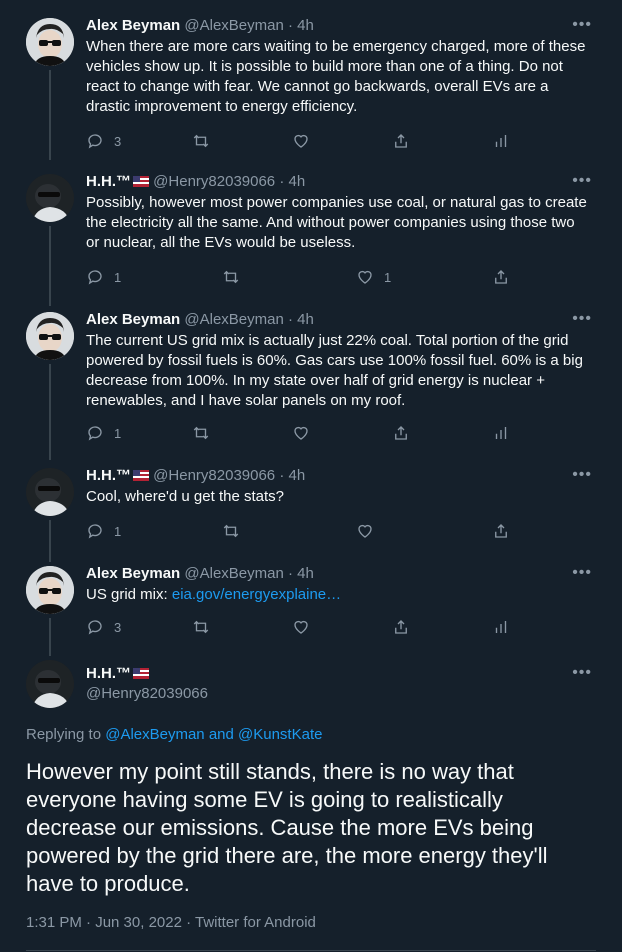 The width and height of the screenshot is (622, 952). What do you see at coordinates (388, 277) in the screenshot?
I see `like-count: 1` at bounding box center [388, 277].